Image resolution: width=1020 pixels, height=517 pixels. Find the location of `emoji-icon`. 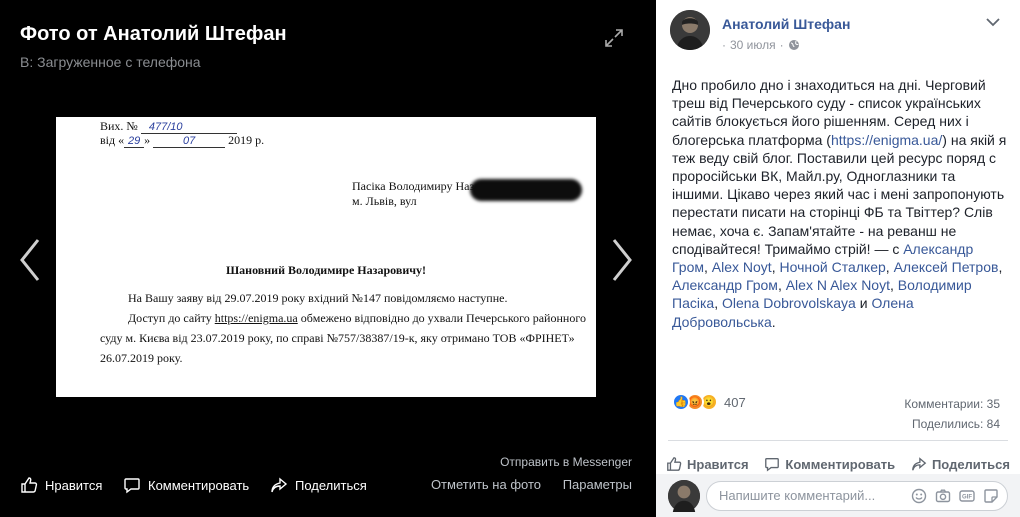

emoji-icon is located at coordinates (919, 496).